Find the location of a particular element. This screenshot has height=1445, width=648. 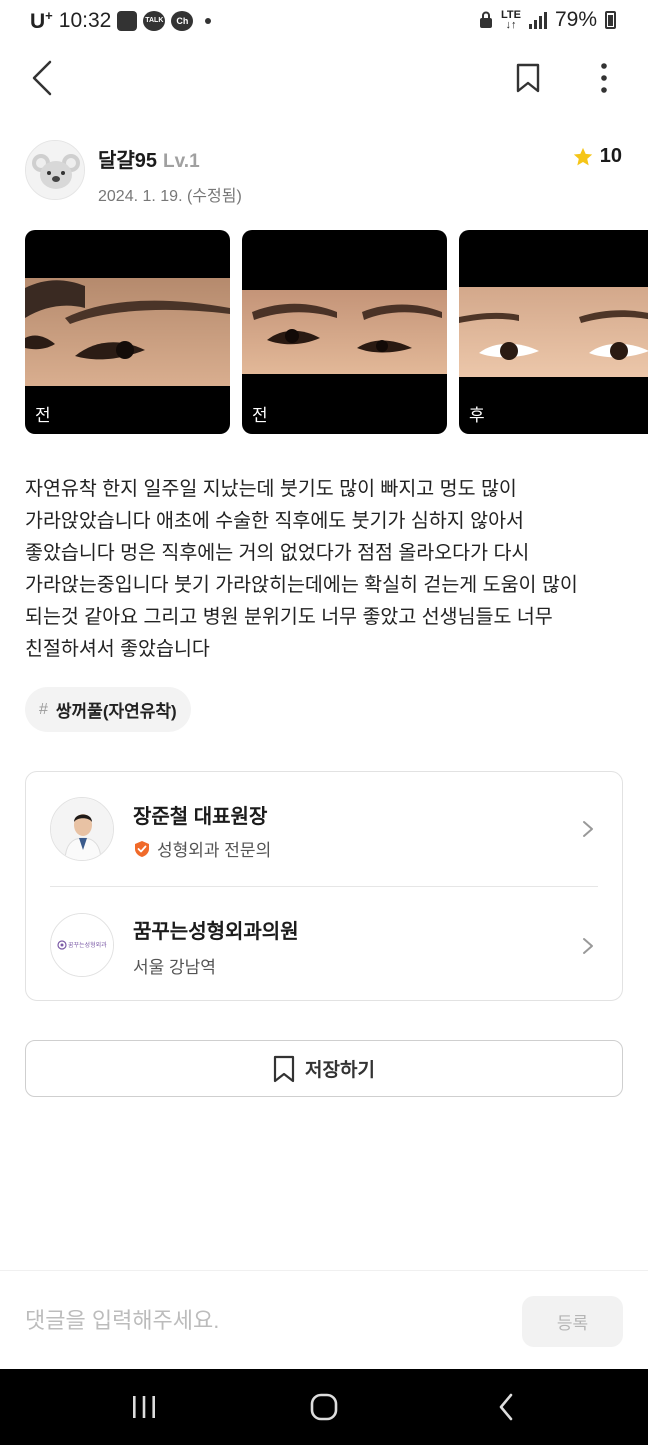

photo-before-2: 전 is located at coordinates (344, 332).